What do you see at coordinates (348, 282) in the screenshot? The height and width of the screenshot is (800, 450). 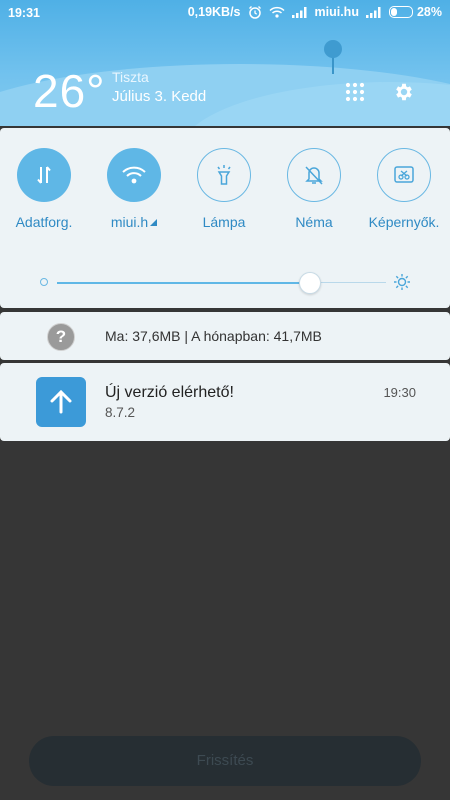 I see `slider-track` at bounding box center [348, 282].